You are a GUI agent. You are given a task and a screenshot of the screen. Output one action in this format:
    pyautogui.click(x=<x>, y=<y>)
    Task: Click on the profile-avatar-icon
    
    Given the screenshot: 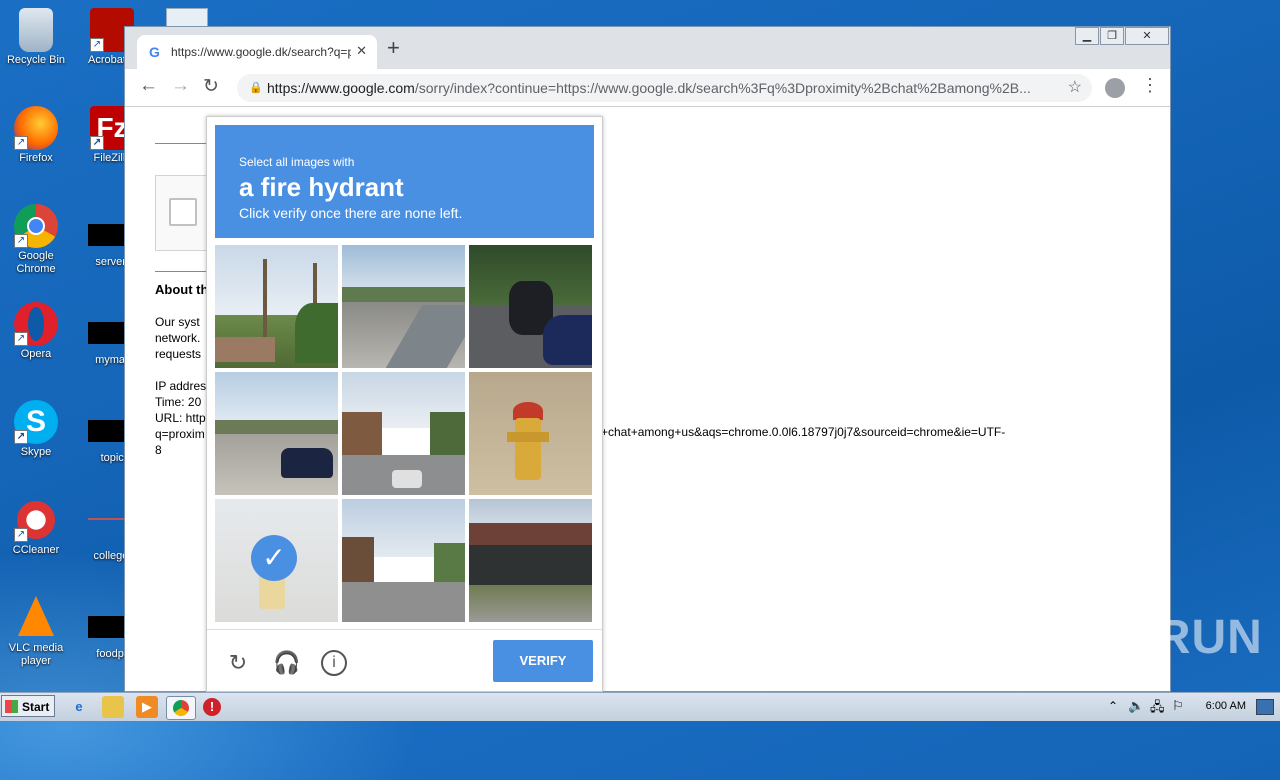 What is the action you would take?
    pyautogui.click(x=1115, y=88)
    